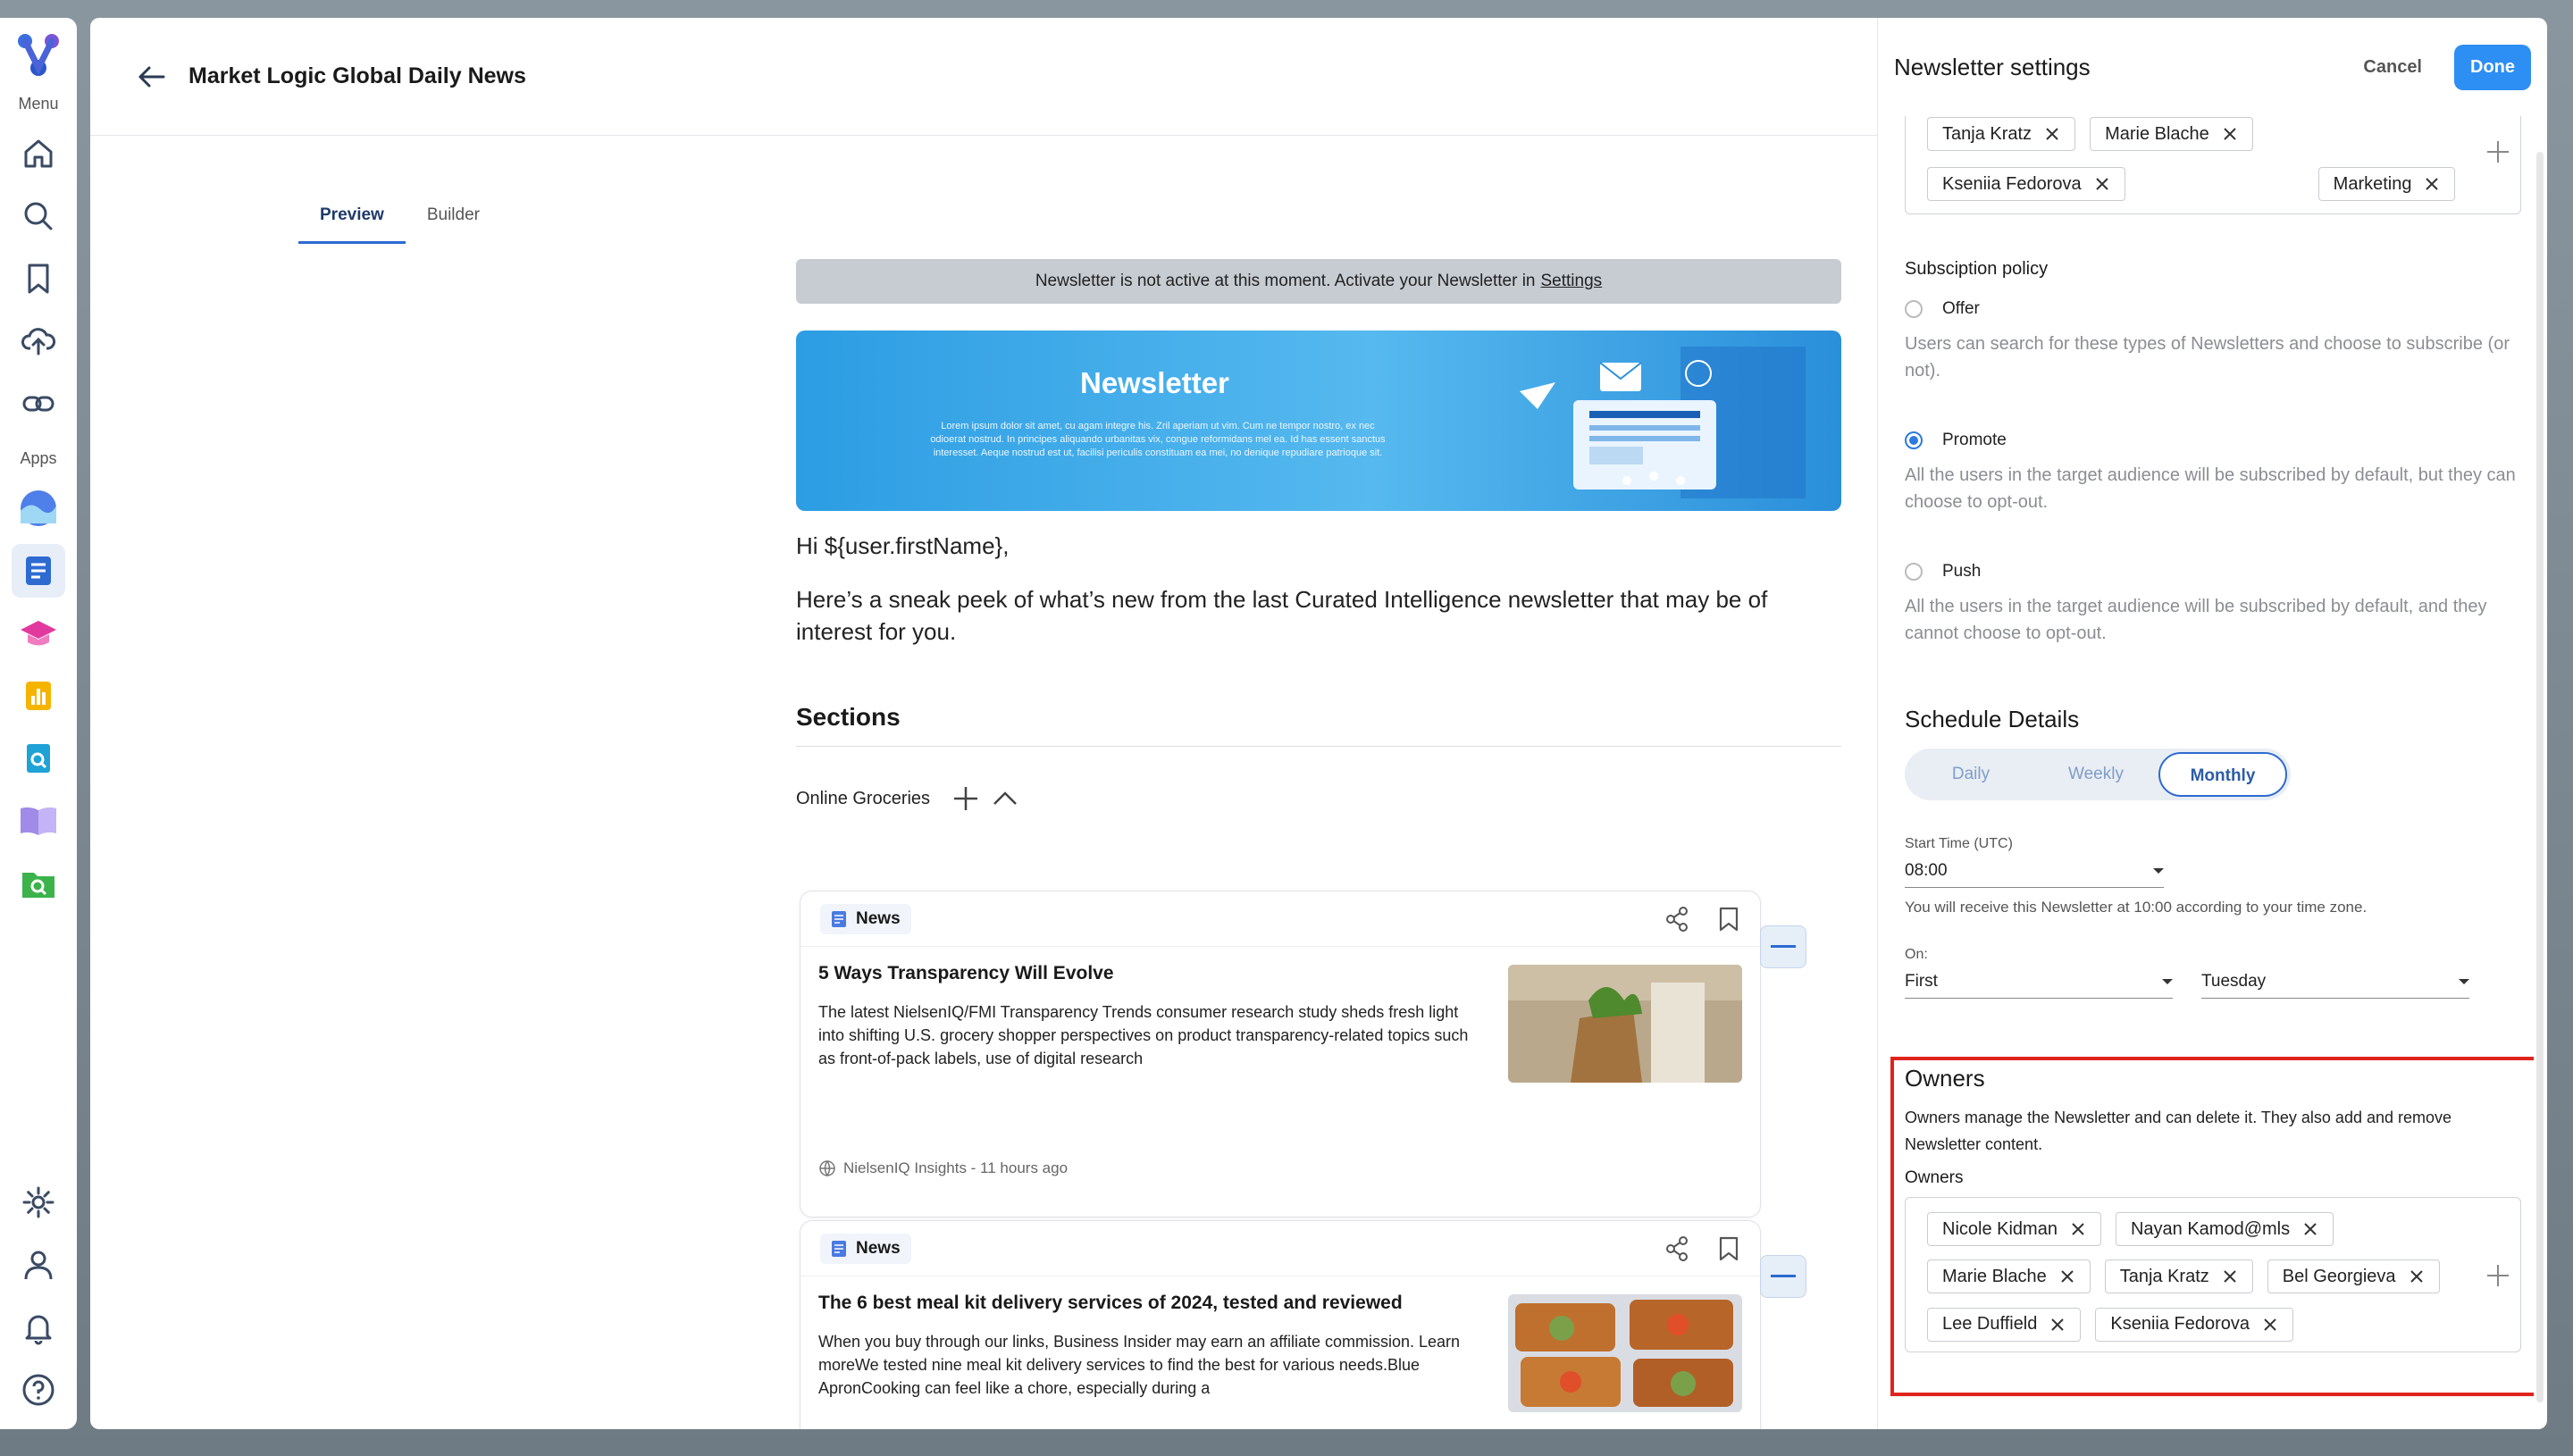 The width and height of the screenshot is (2573, 1456). What do you see at coordinates (2034, 871) in the screenshot?
I see `start-time-select: 08:00` at bounding box center [2034, 871].